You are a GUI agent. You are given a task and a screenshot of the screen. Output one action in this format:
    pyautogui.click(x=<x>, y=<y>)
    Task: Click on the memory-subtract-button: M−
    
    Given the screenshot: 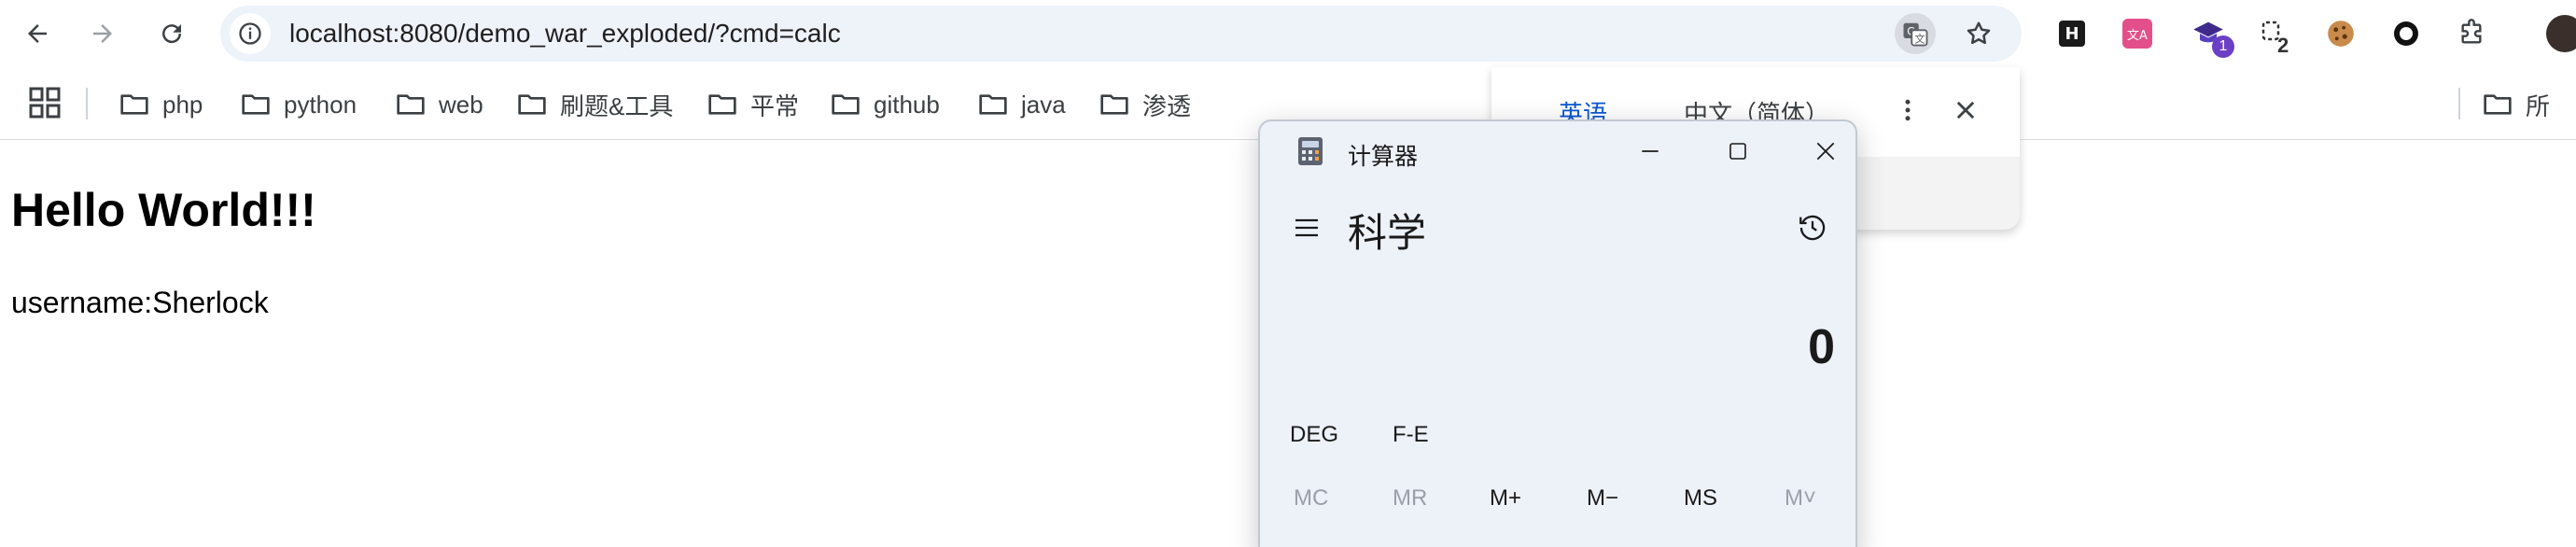 What is the action you would take?
    pyautogui.click(x=1602, y=498)
    